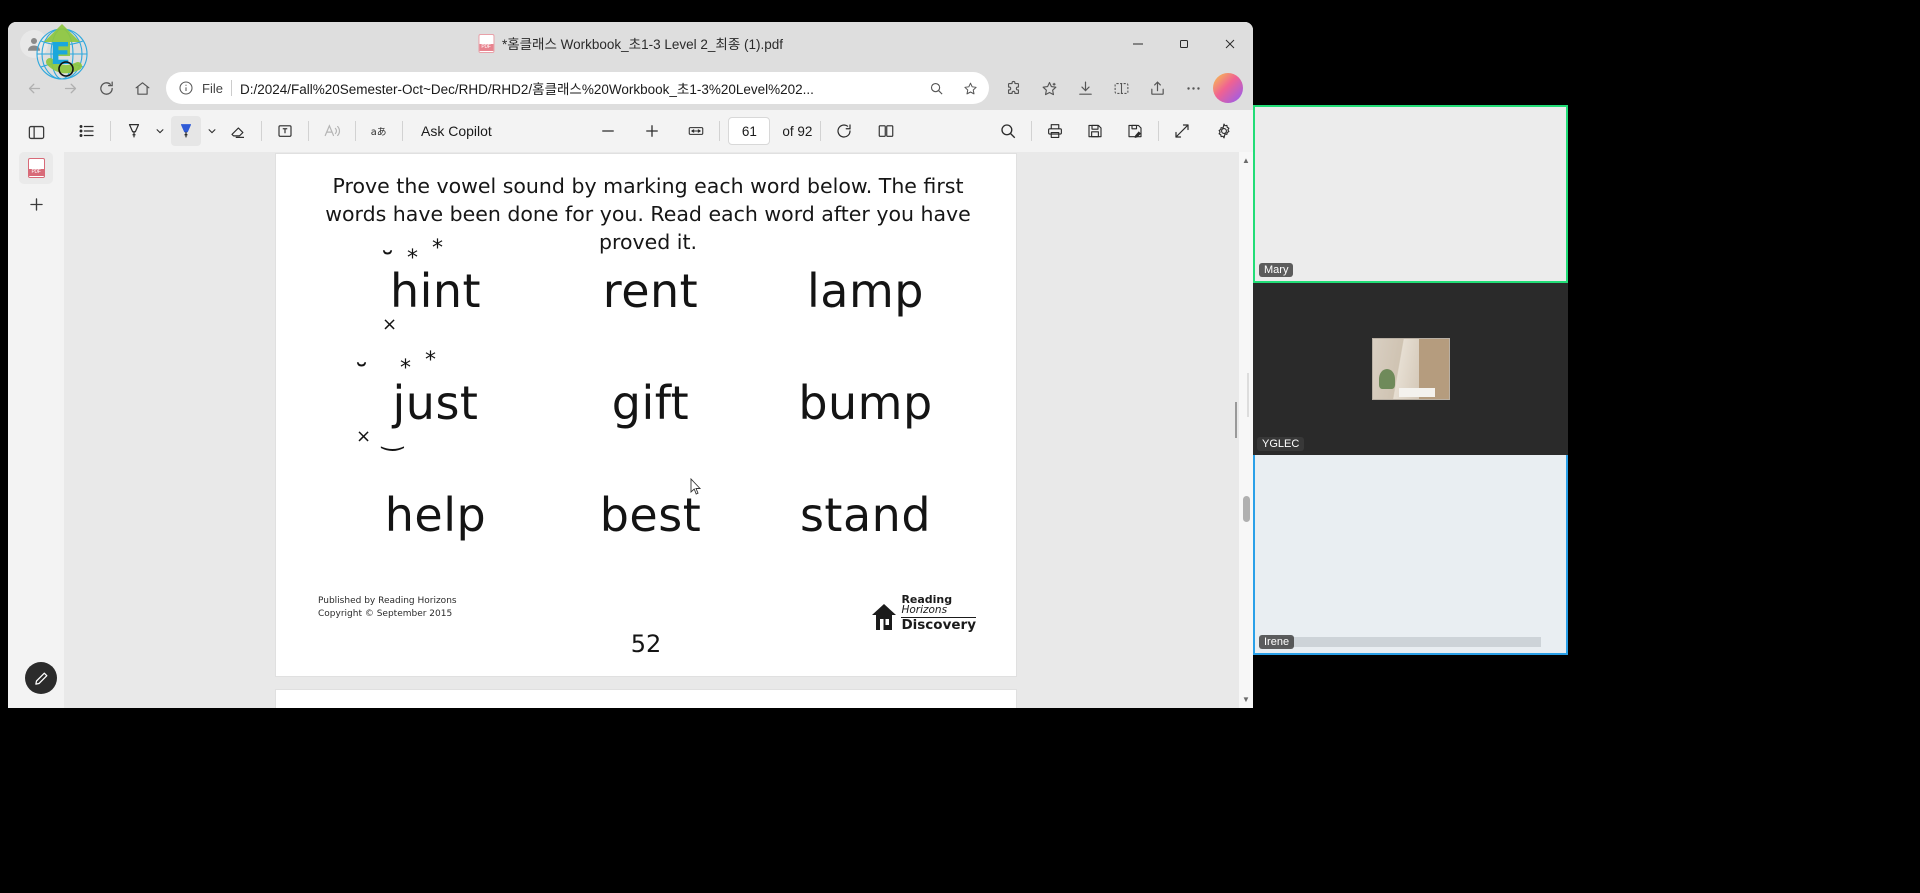  Describe the element at coordinates (1410, 369) in the screenshot. I see `video-tile-yglec: YGLEC` at that location.